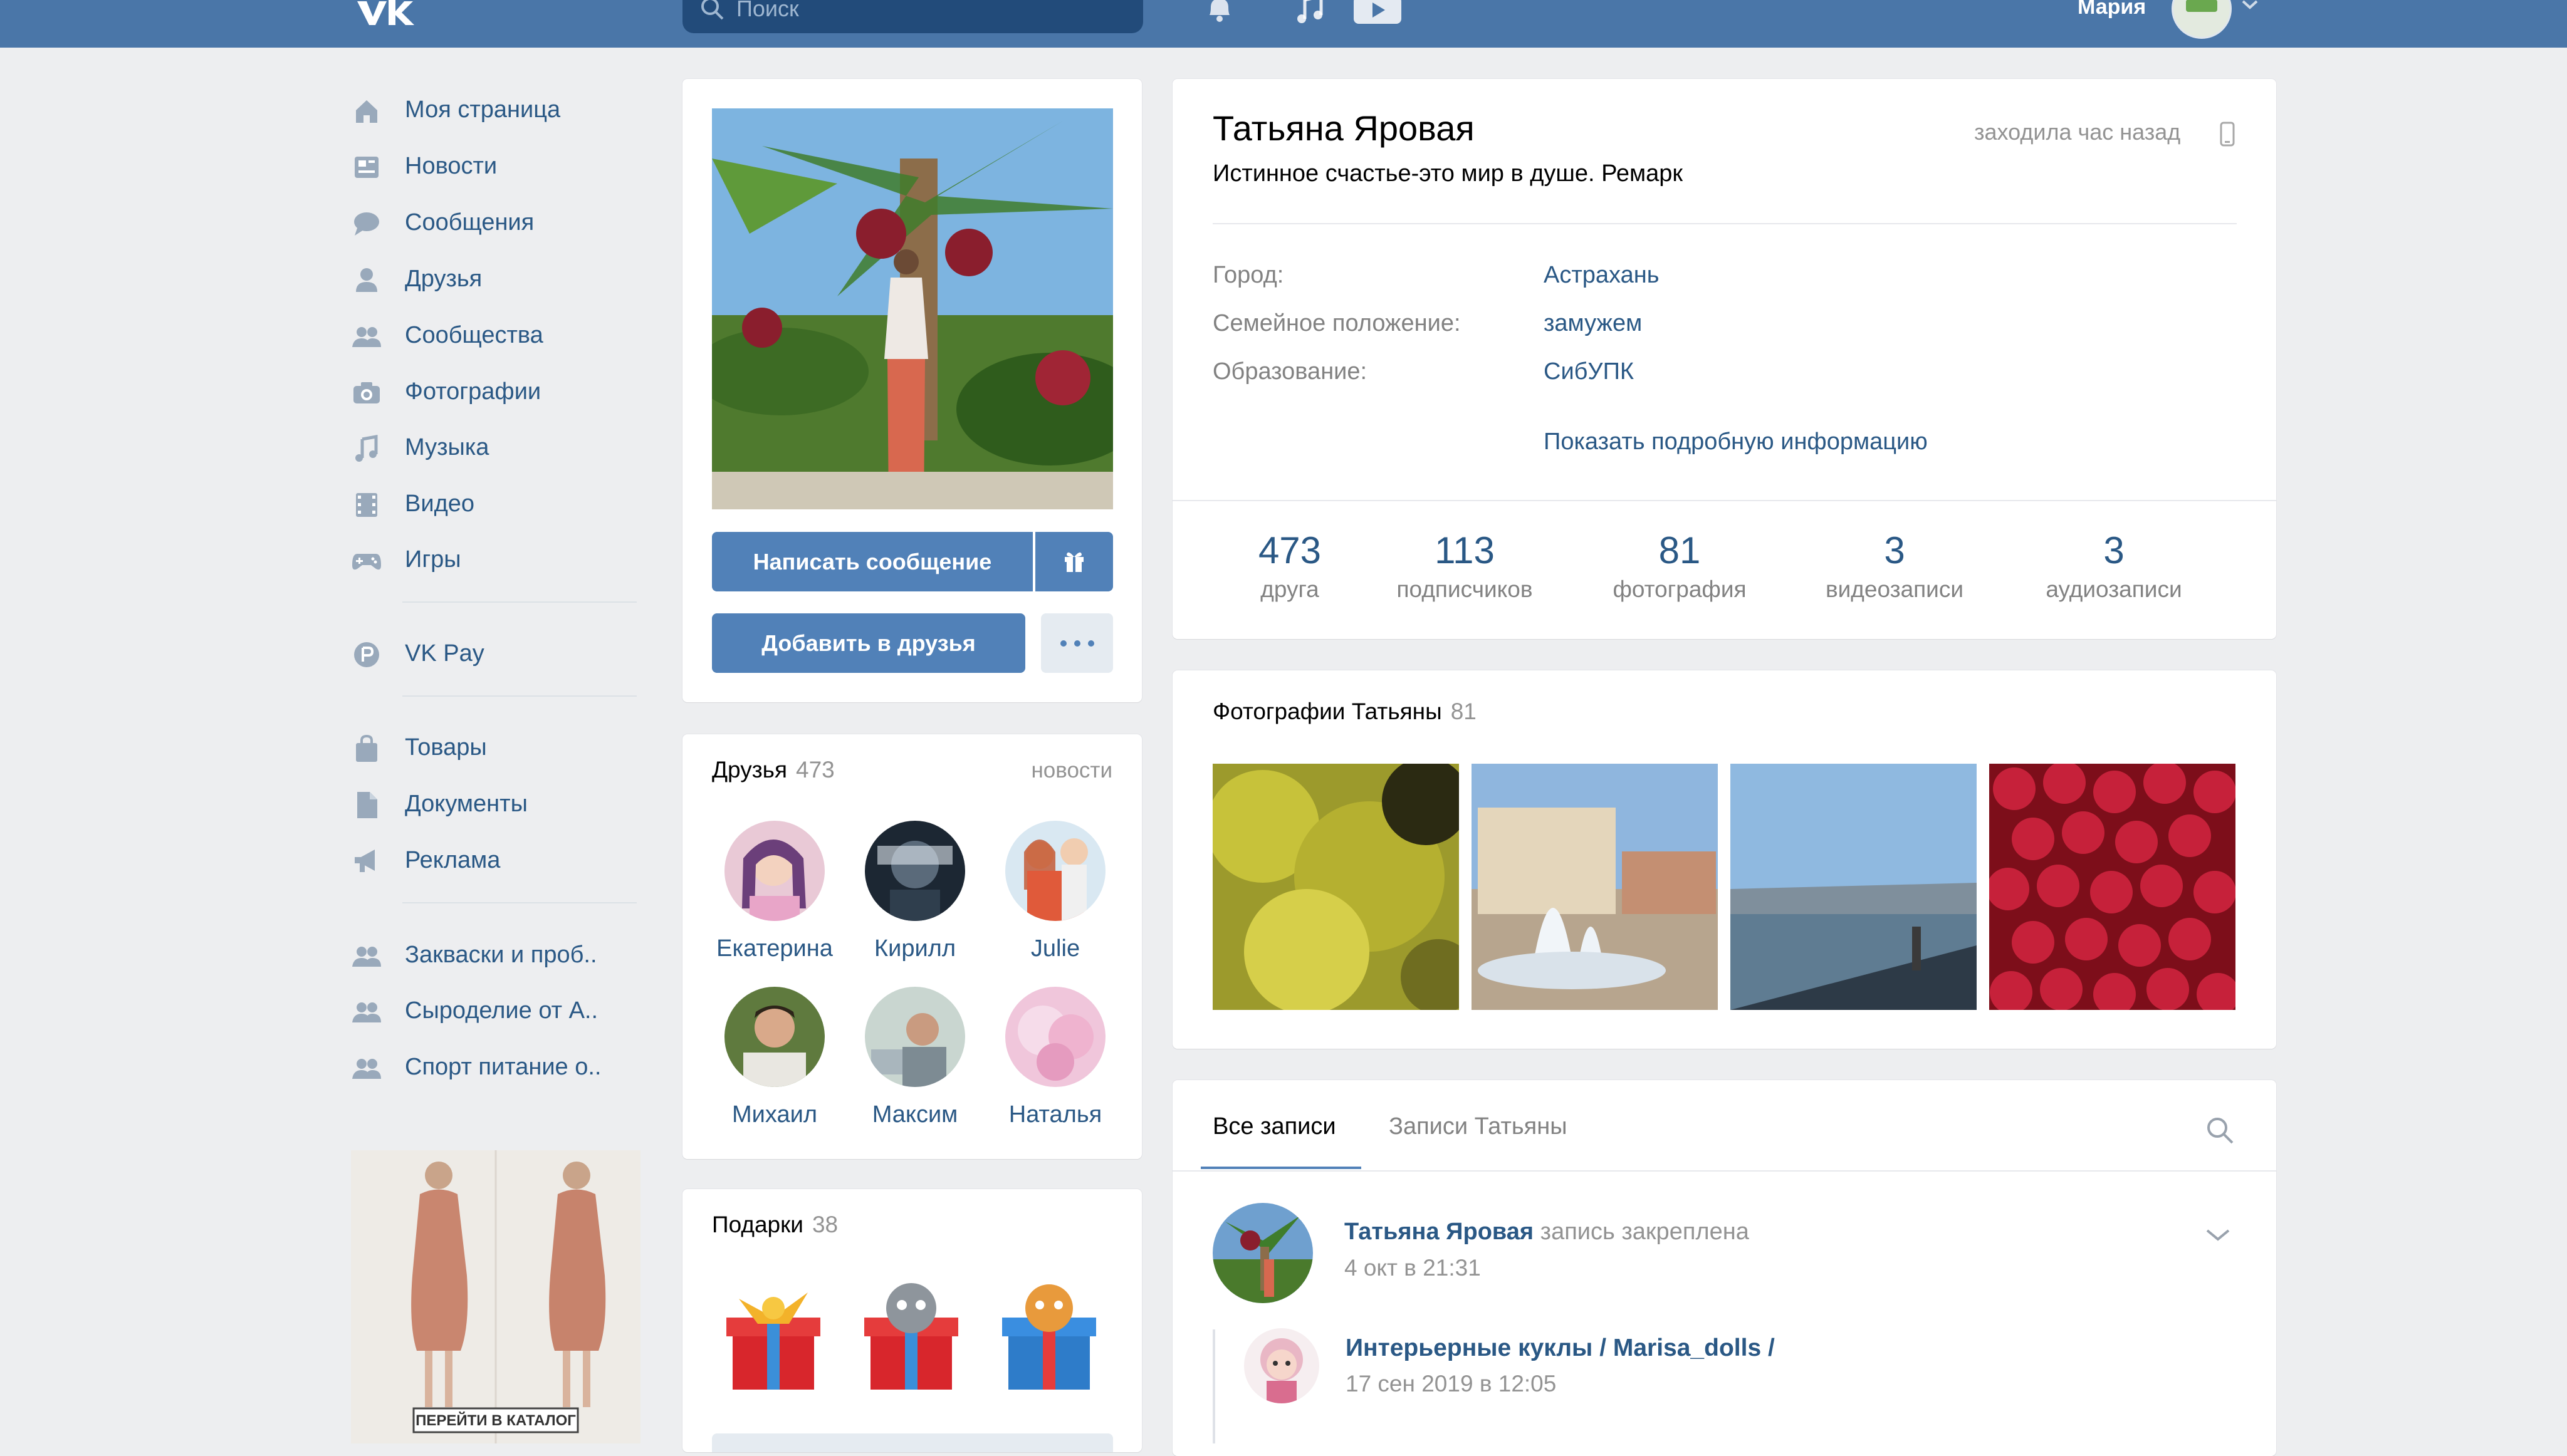 This screenshot has height=1456, width=2567. What do you see at coordinates (492, 444) in the screenshot?
I see `sidebar-item: Музыка` at bounding box center [492, 444].